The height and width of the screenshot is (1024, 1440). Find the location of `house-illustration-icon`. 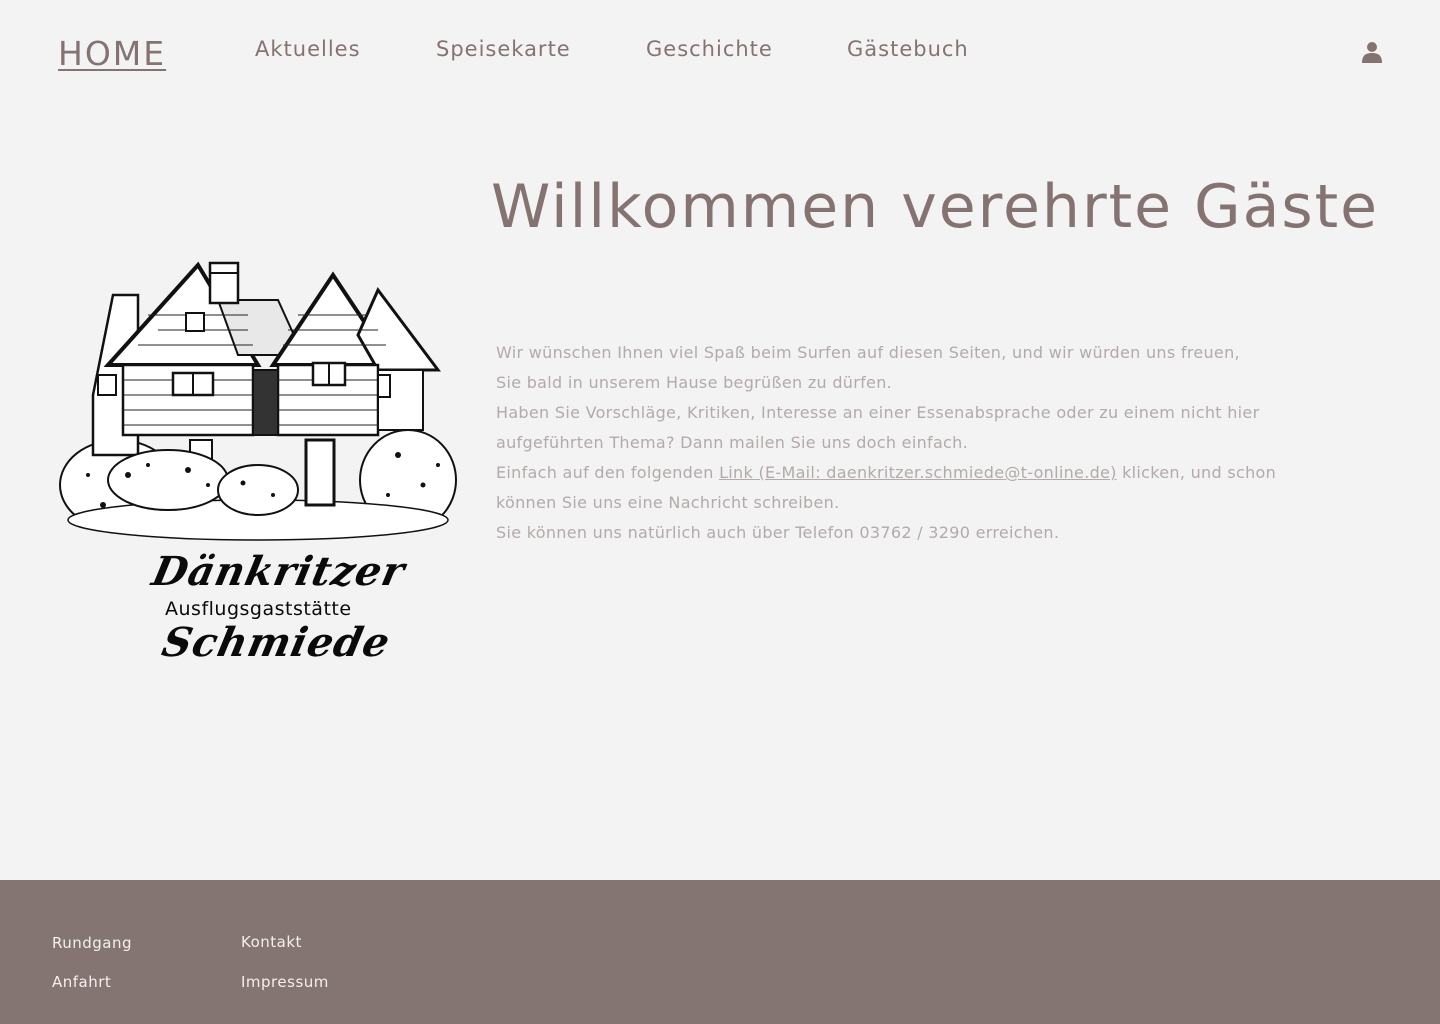

house-illustration-icon is located at coordinates (258, 401).